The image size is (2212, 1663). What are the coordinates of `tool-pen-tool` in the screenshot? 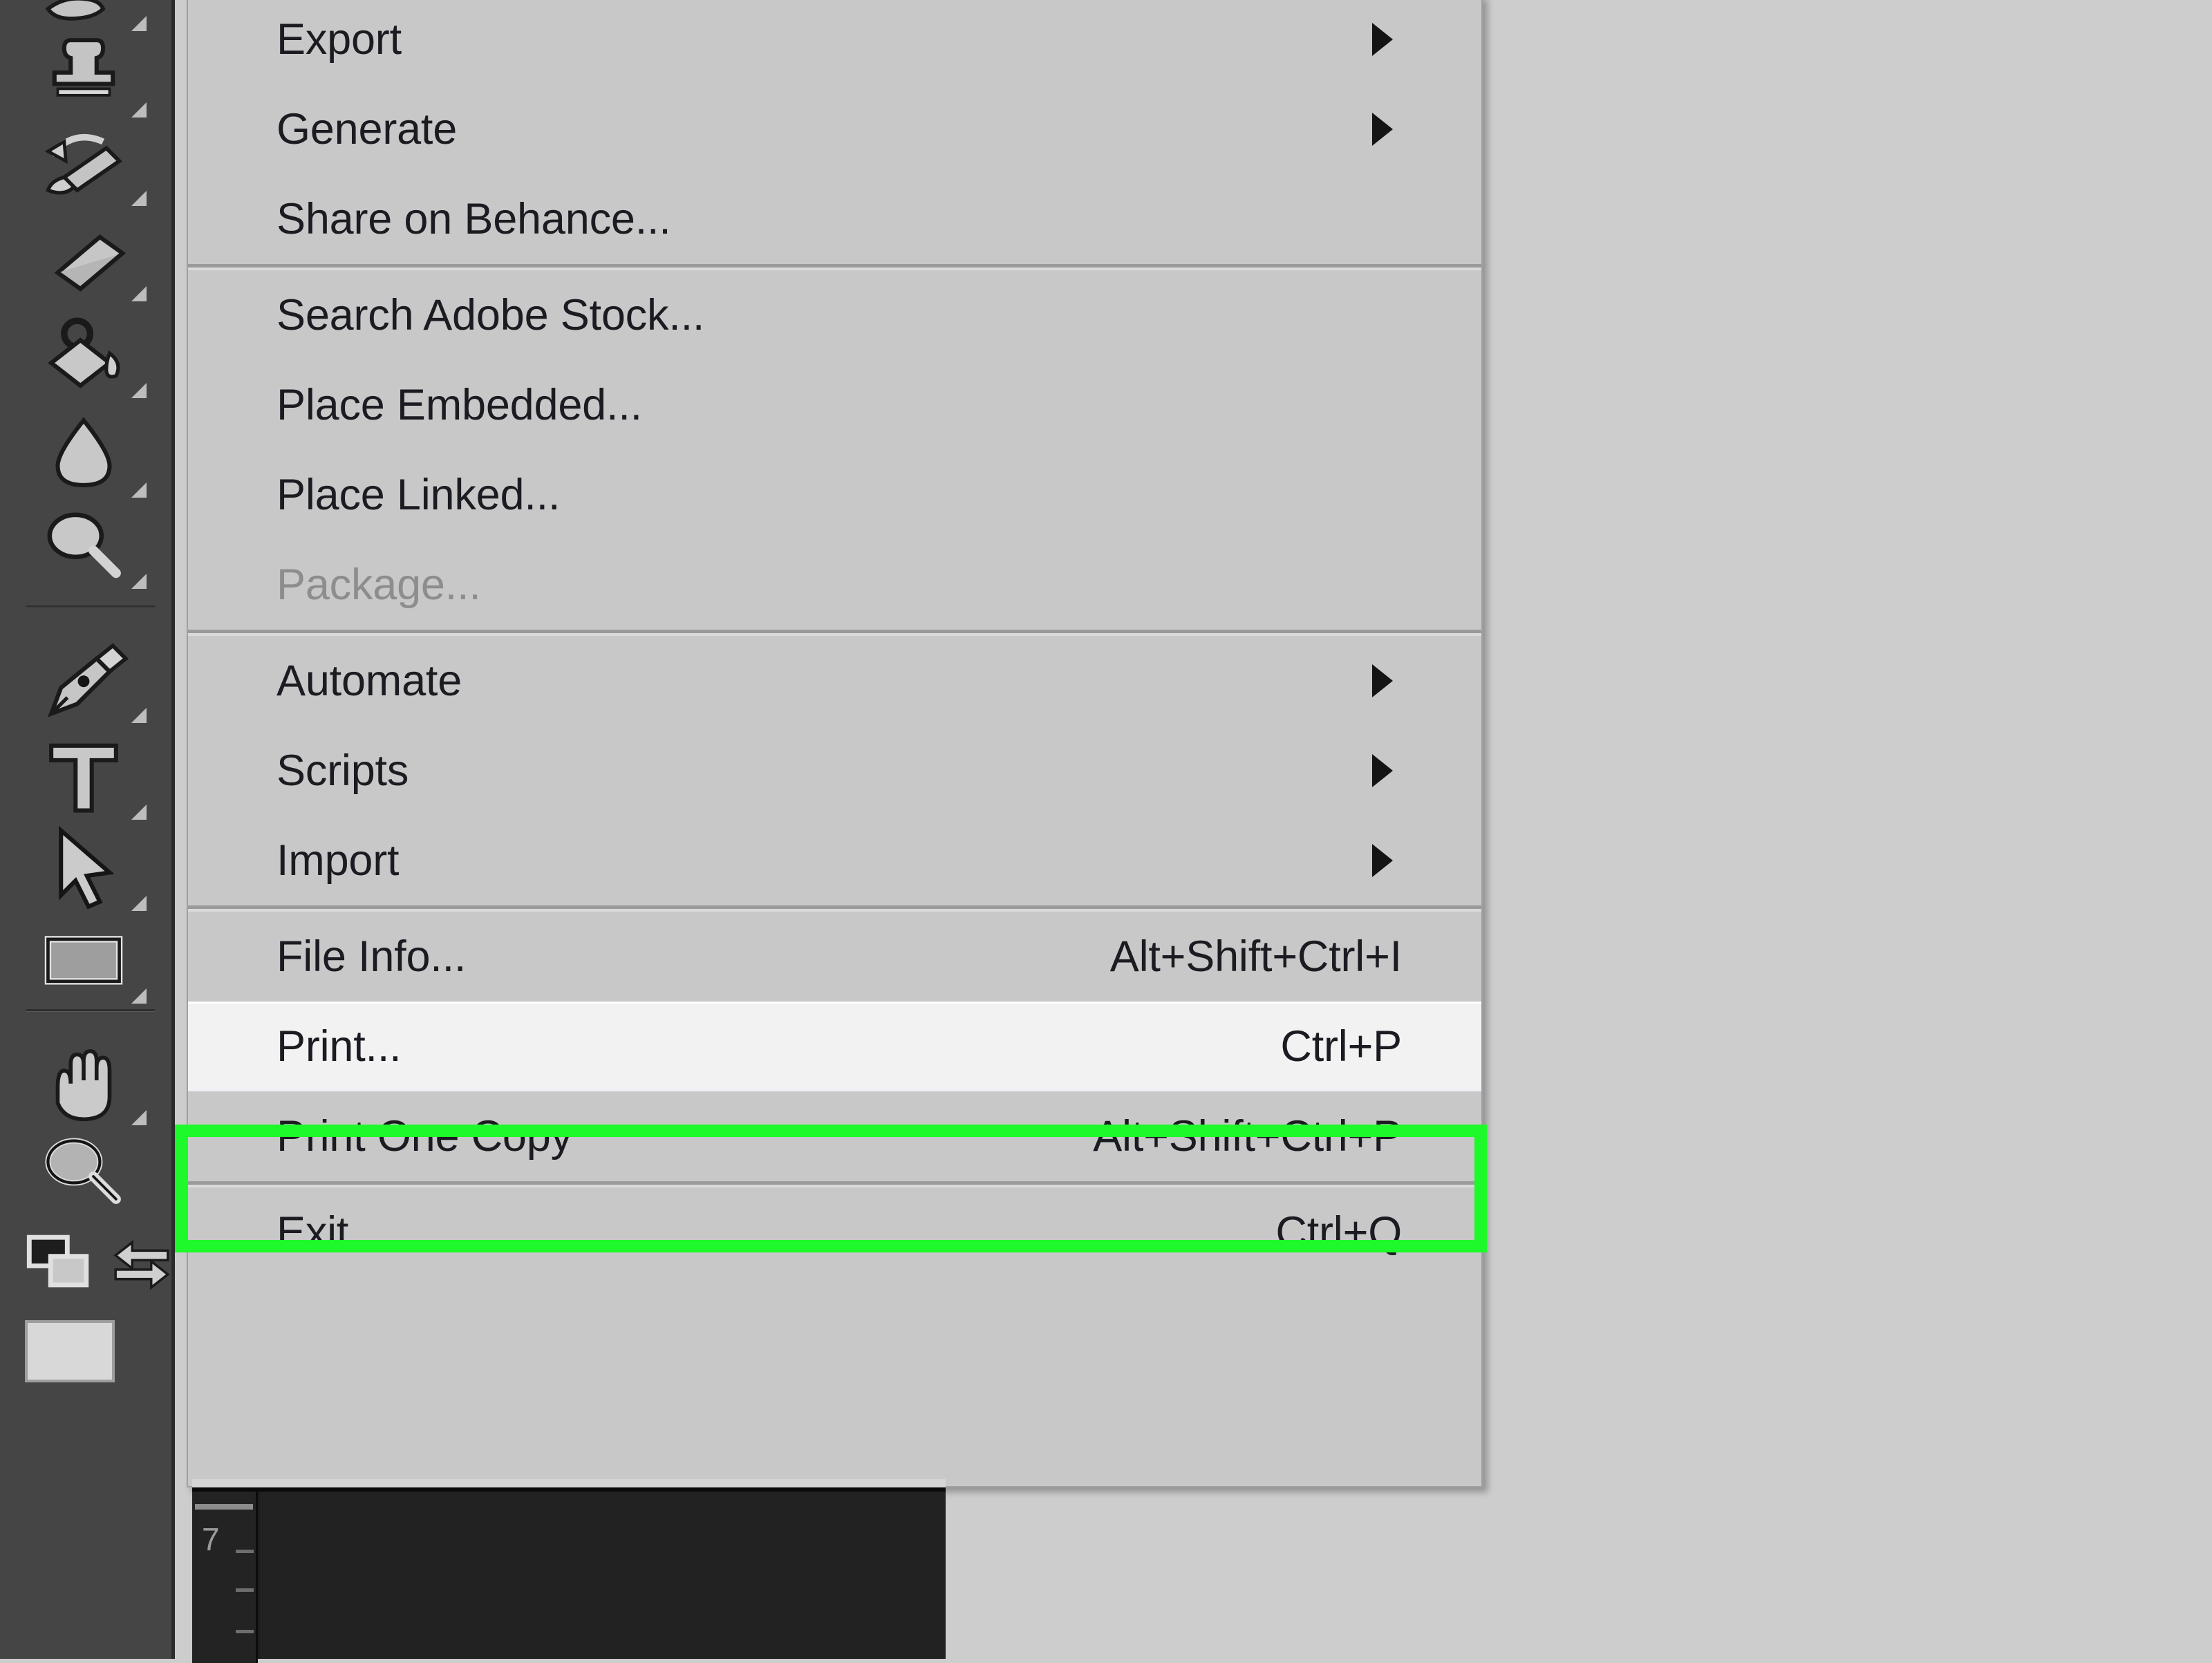 It's located at (90, 678).